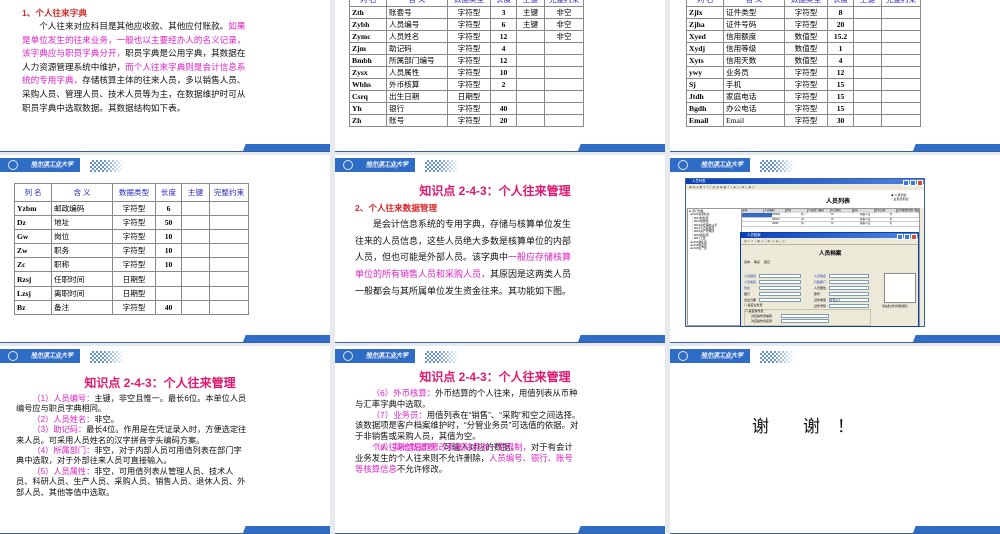 The width and height of the screenshot is (1000, 534). Describe the element at coordinates (841, 13) in the screenshot. I see `table-cell: 8` at that location.